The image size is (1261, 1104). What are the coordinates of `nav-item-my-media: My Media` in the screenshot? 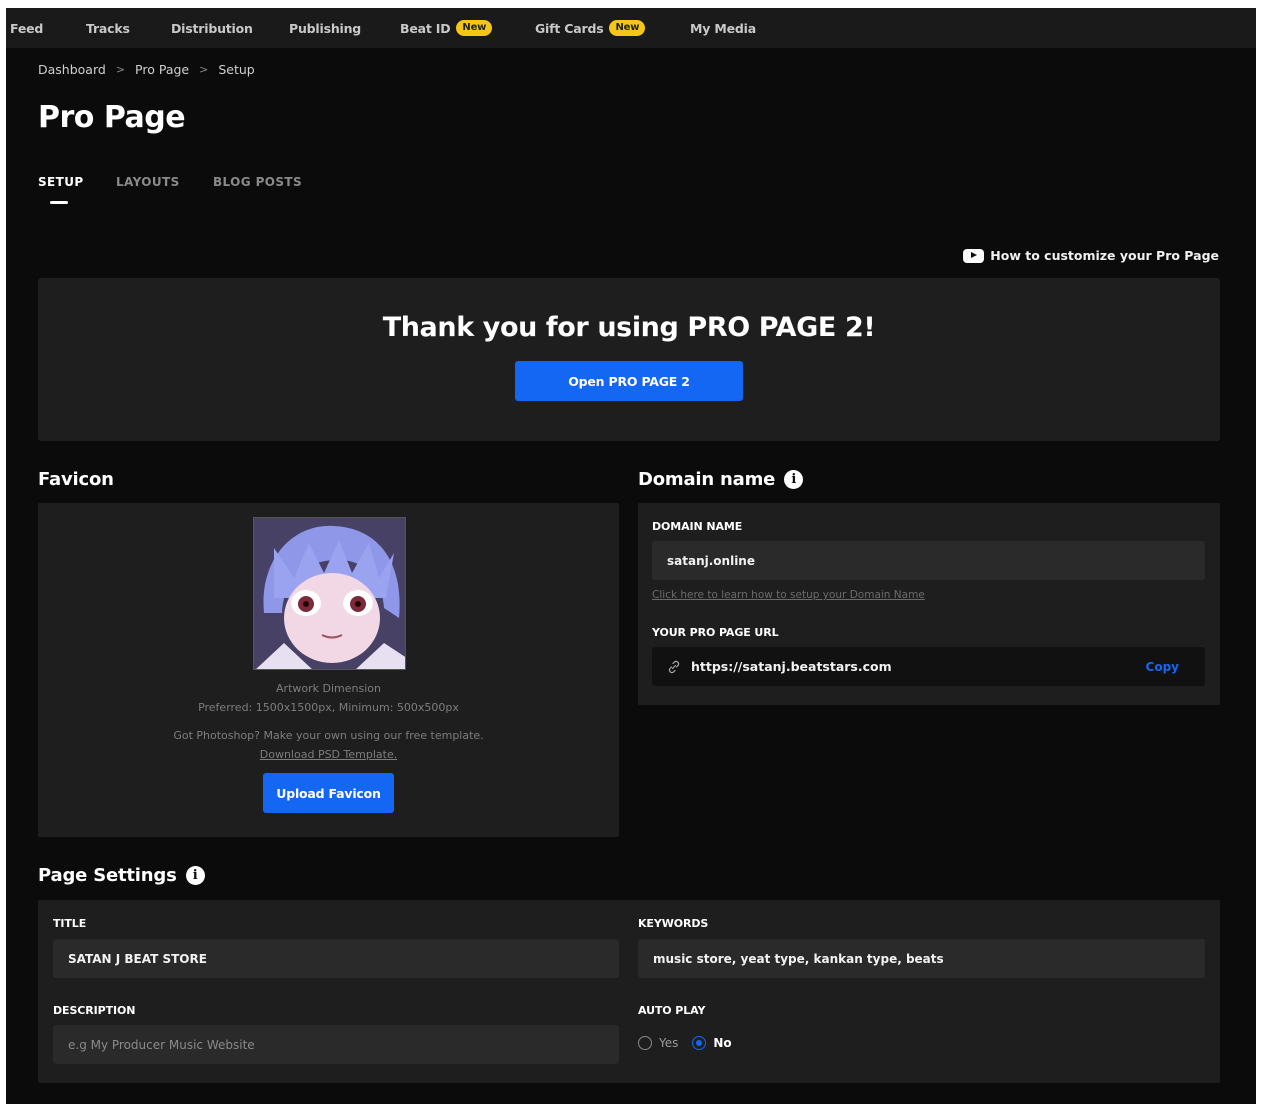 It's located at (723, 28).